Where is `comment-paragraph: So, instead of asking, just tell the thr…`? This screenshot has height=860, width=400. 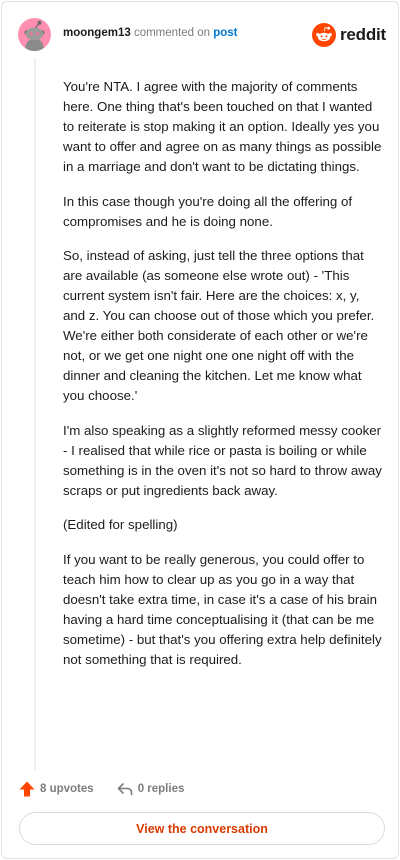
comment-paragraph: So, instead of asking, just tell the thr… is located at coordinates (219, 326).